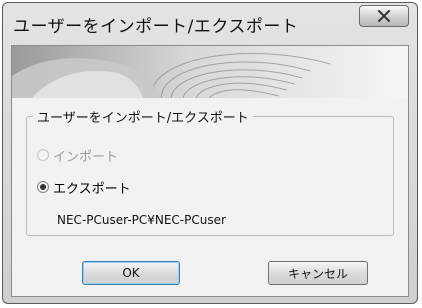  Describe the element at coordinates (43, 155) in the screenshot. I see `import-radio` at that location.